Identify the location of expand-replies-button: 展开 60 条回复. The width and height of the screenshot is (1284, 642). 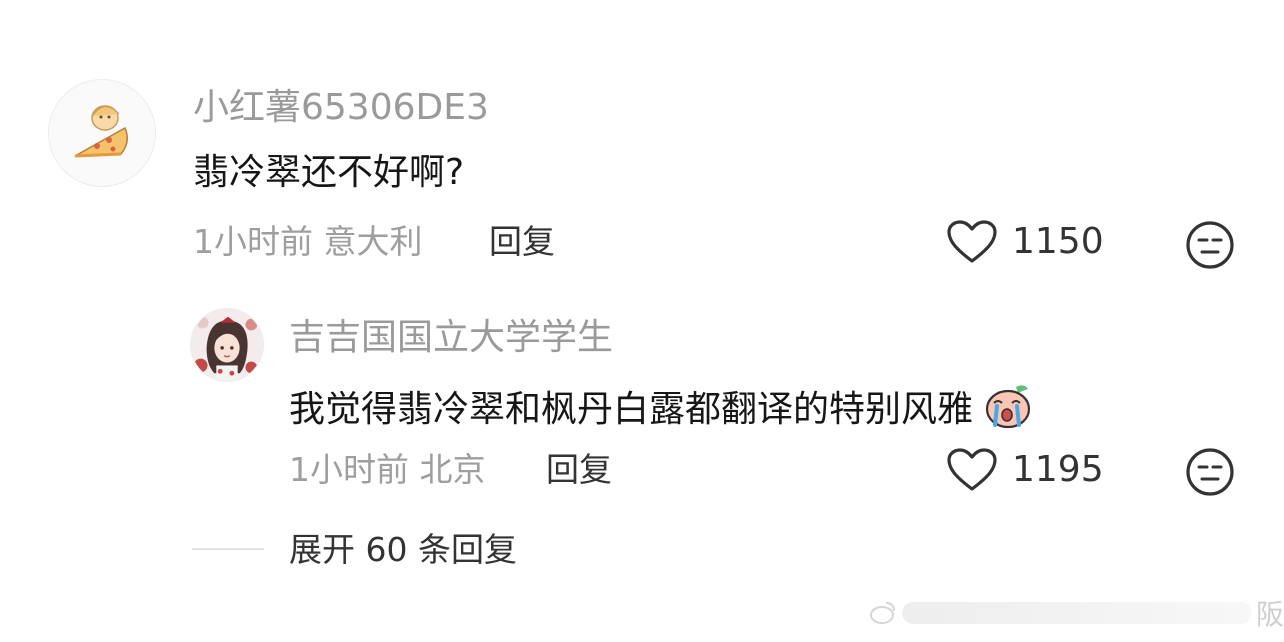
(403, 550).